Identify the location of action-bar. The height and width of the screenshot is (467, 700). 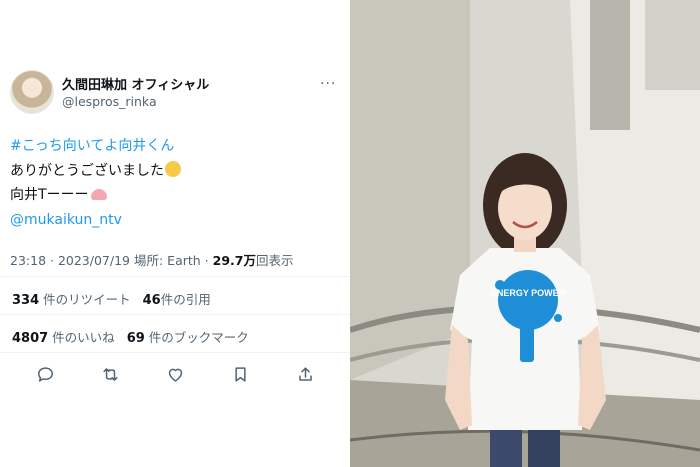
(175, 376).